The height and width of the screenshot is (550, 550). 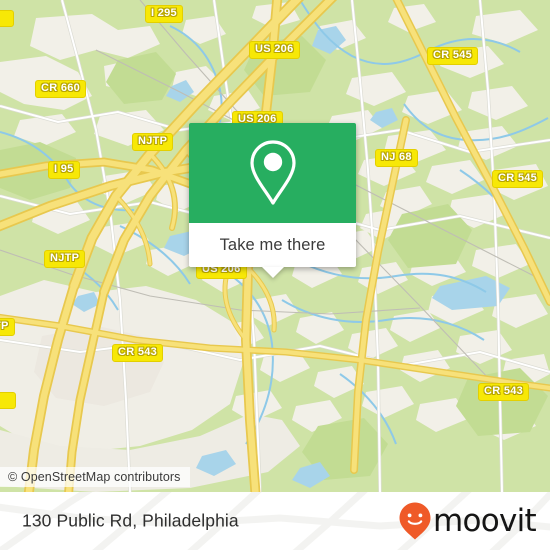 What do you see at coordinates (8, 400) in the screenshot?
I see `label-edge-l` at bounding box center [8, 400].